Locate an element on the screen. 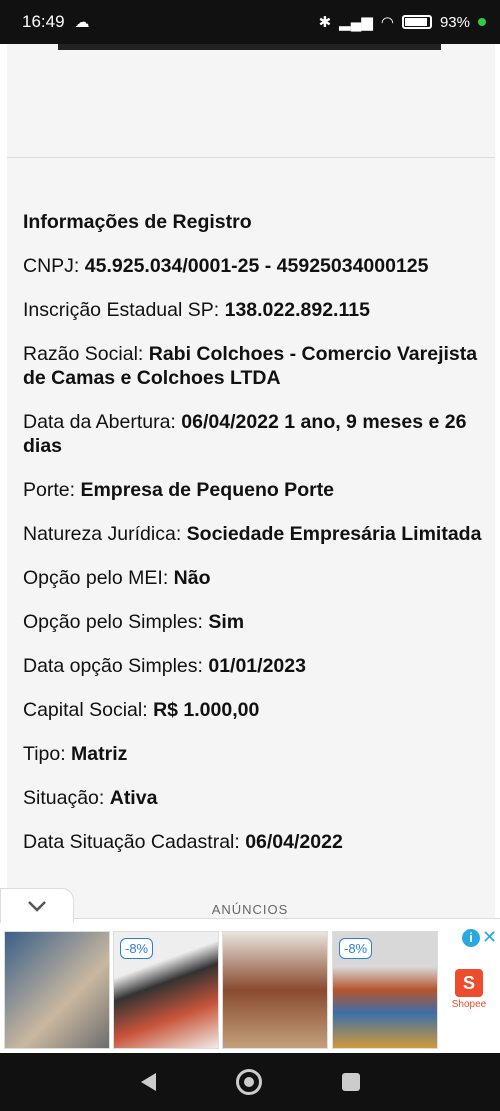  shopee-bag-icon: S is located at coordinates (469, 983).